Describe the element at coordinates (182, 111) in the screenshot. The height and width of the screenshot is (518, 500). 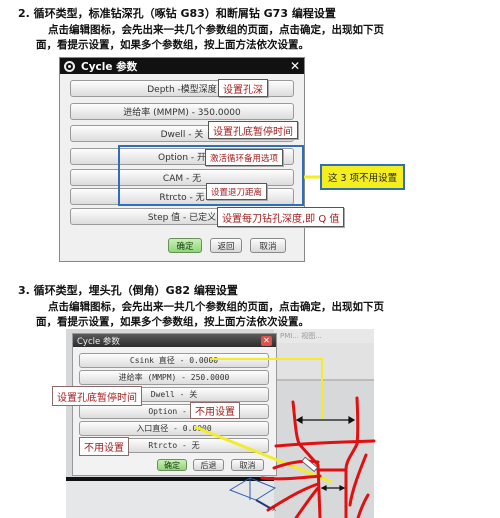
I see `param-feedrate-button: 进给率 (MMPM) - 350.0000` at that location.